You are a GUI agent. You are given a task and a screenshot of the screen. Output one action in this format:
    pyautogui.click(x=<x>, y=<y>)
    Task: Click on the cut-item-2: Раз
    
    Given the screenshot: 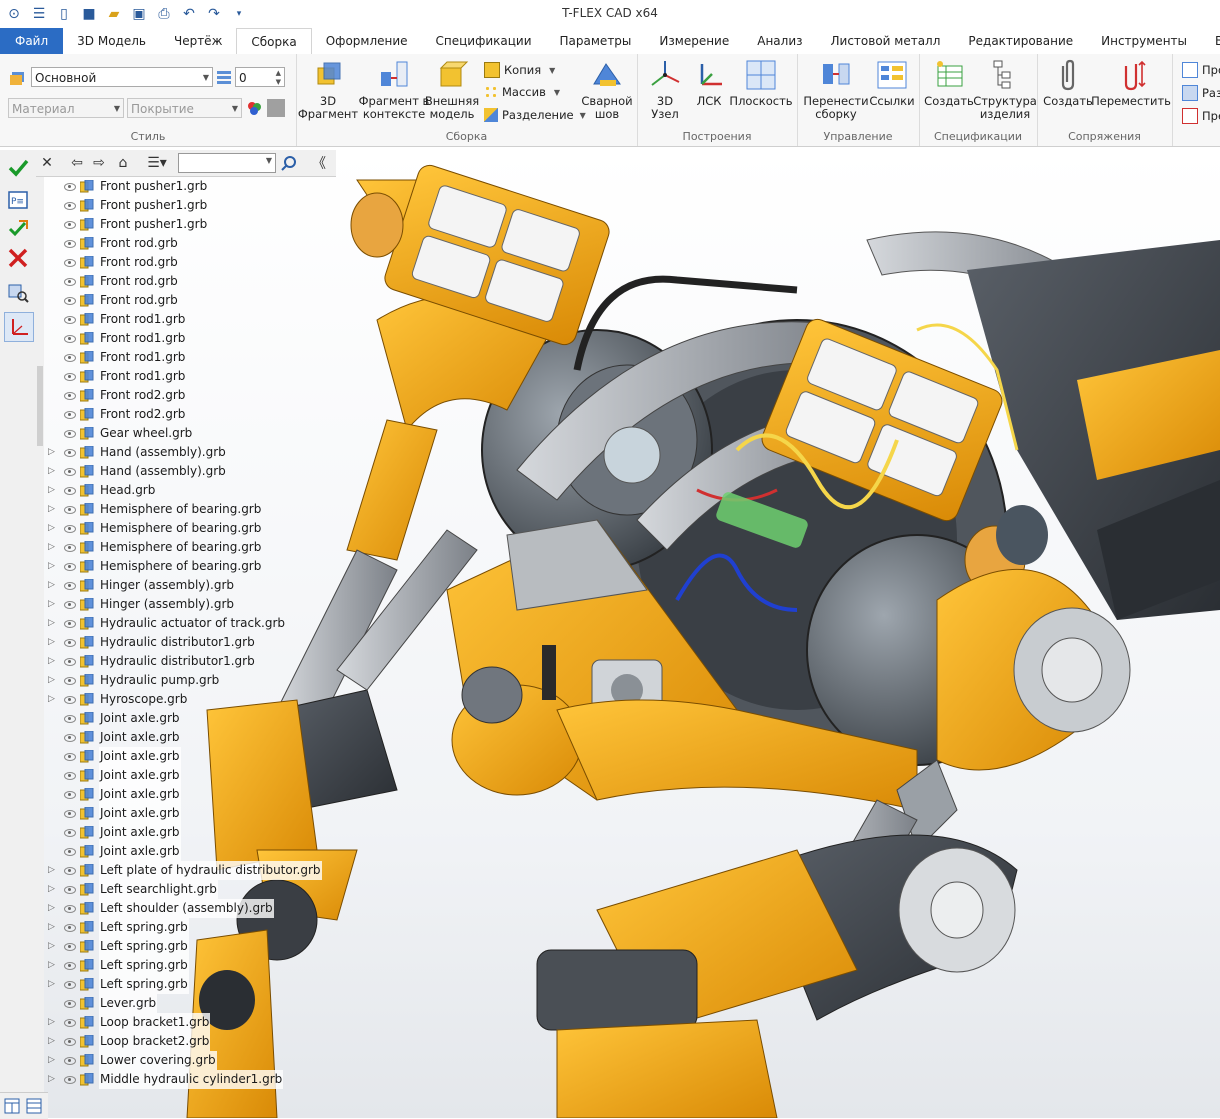 What is the action you would take?
    pyautogui.click(x=1201, y=93)
    